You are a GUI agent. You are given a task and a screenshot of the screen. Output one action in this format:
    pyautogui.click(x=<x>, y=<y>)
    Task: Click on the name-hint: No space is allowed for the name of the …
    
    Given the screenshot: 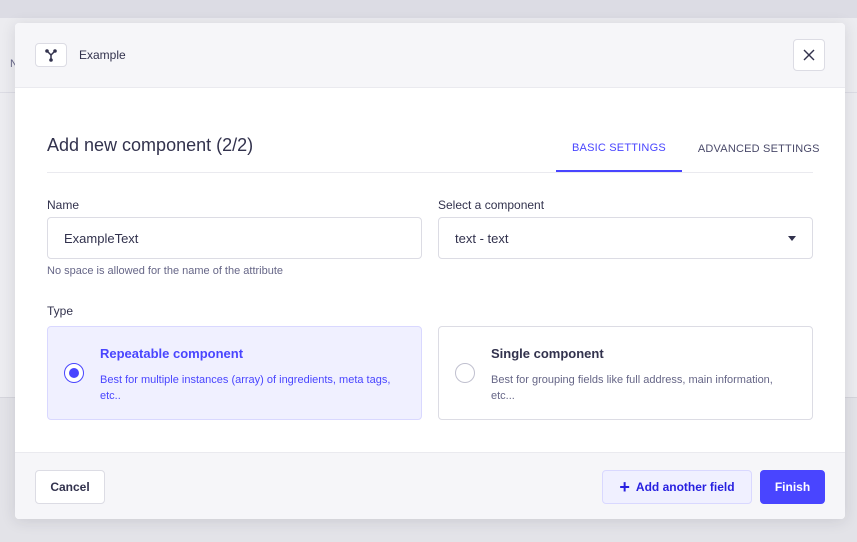 What is the action you would take?
    pyautogui.click(x=165, y=271)
    